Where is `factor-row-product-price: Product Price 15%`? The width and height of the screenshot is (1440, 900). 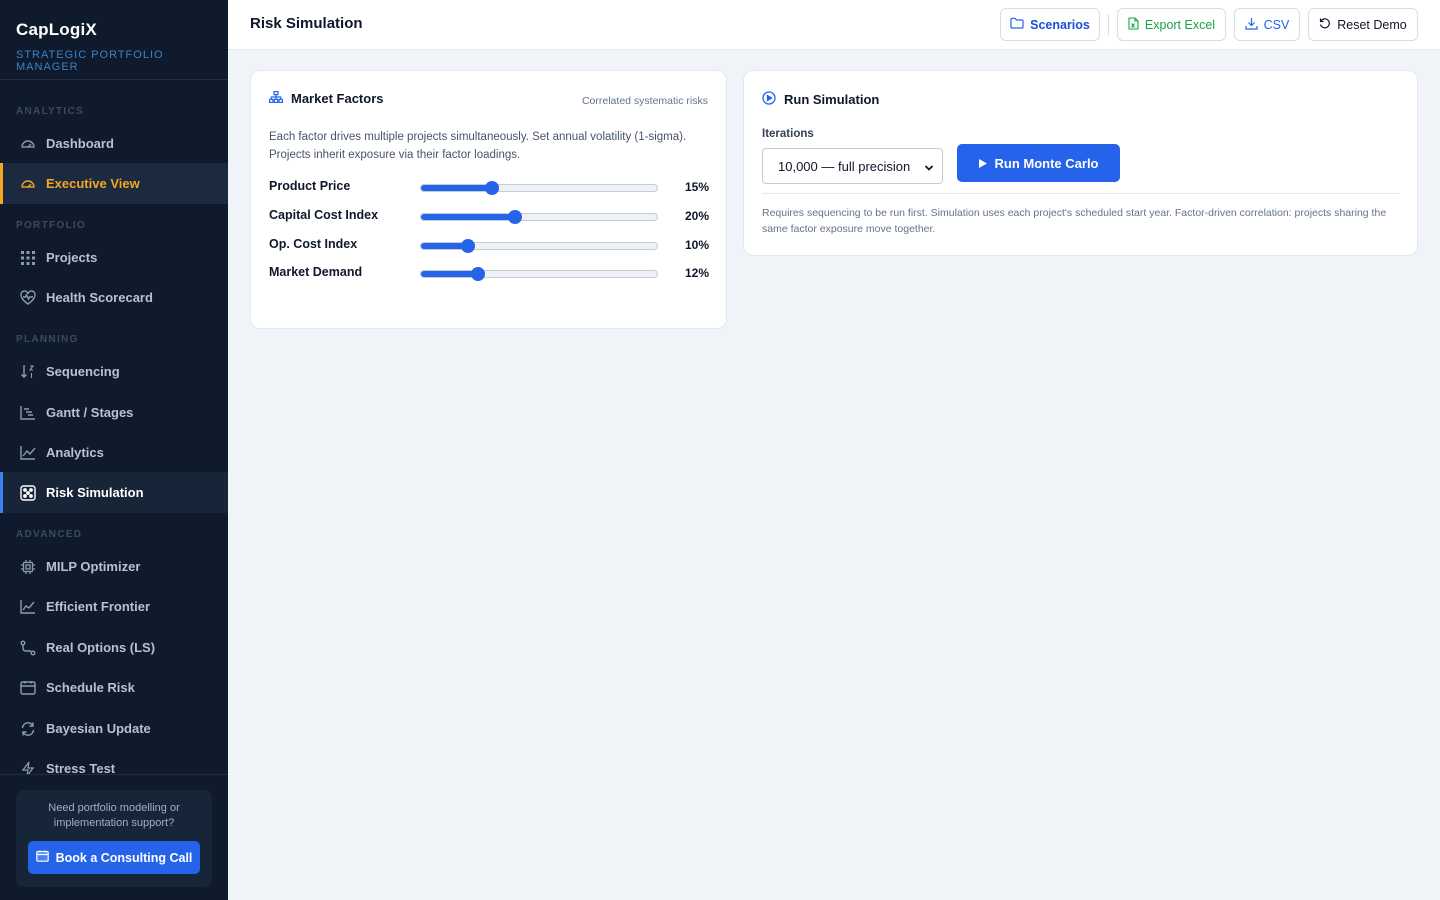
factor-row-product-price: Product Price 15% is located at coordinates (489, 188).